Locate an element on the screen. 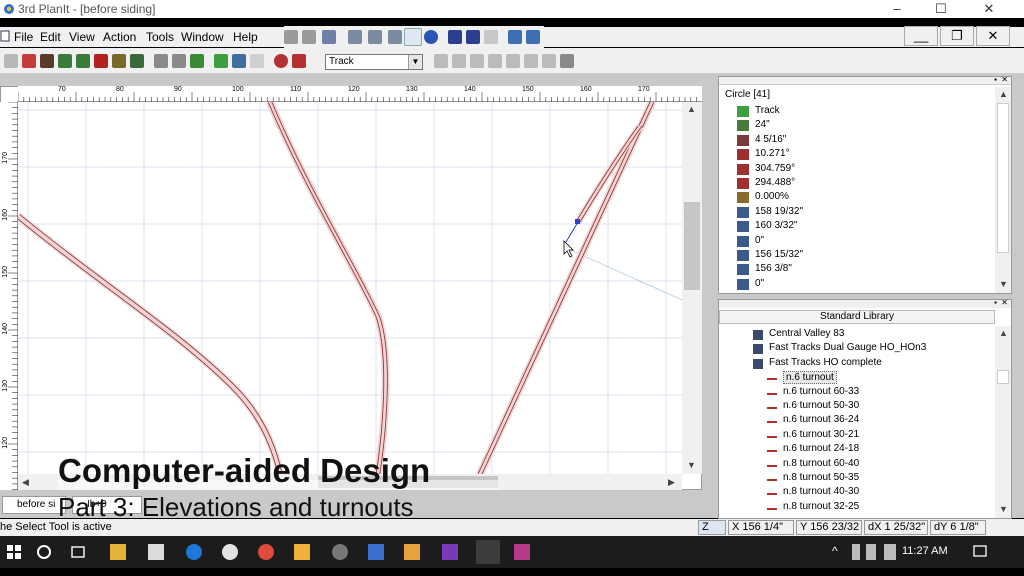  scroll-left-icon: ◀ is located at coordinates (25, 482).